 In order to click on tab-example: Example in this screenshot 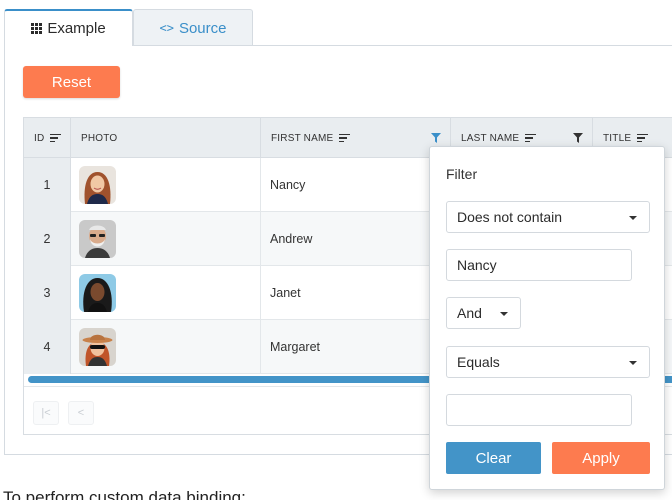, I will do `click(68, 27)`.